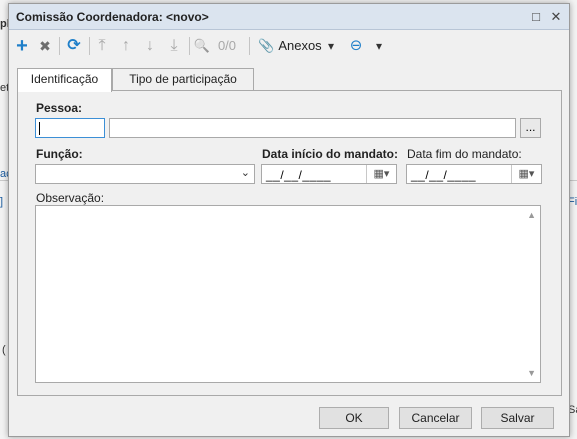 This screenshot has height=439, width=577. Describe the element at coordinates (70, 128) in the screenshot. I see `pessoa-code-input` at that location.